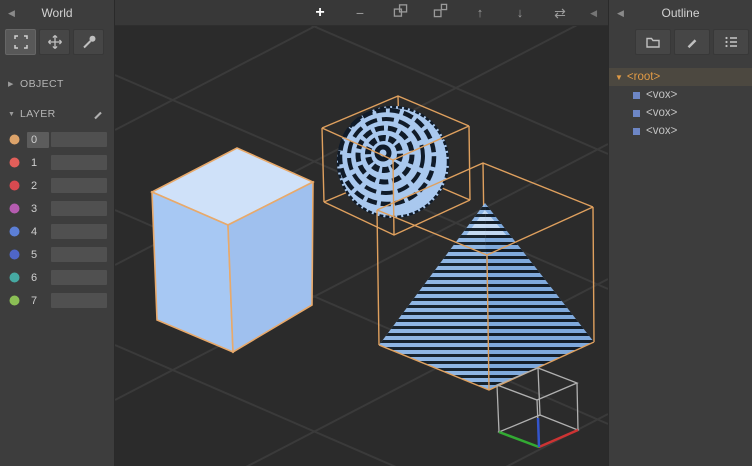 This screenshot has width=752, height=466. I want to click on layer-number: 6, so click(34, 277).